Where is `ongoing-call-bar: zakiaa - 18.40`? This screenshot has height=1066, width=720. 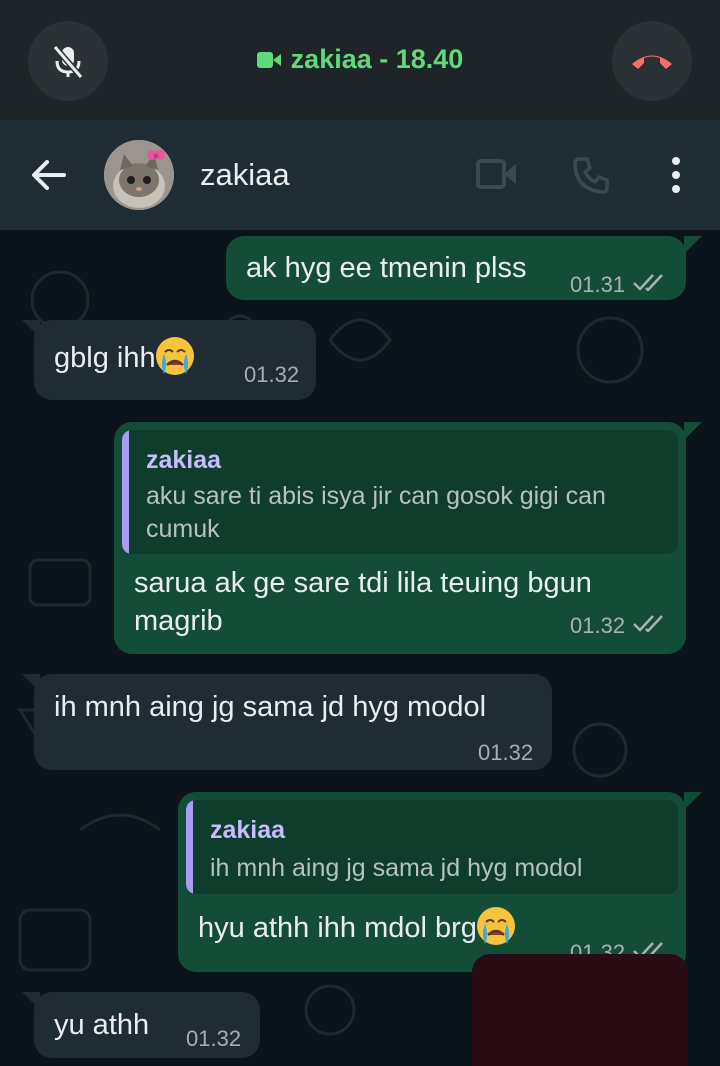 ongoing-call-bar: zakiaa - 18.40 is located at coordinates (360, 60).